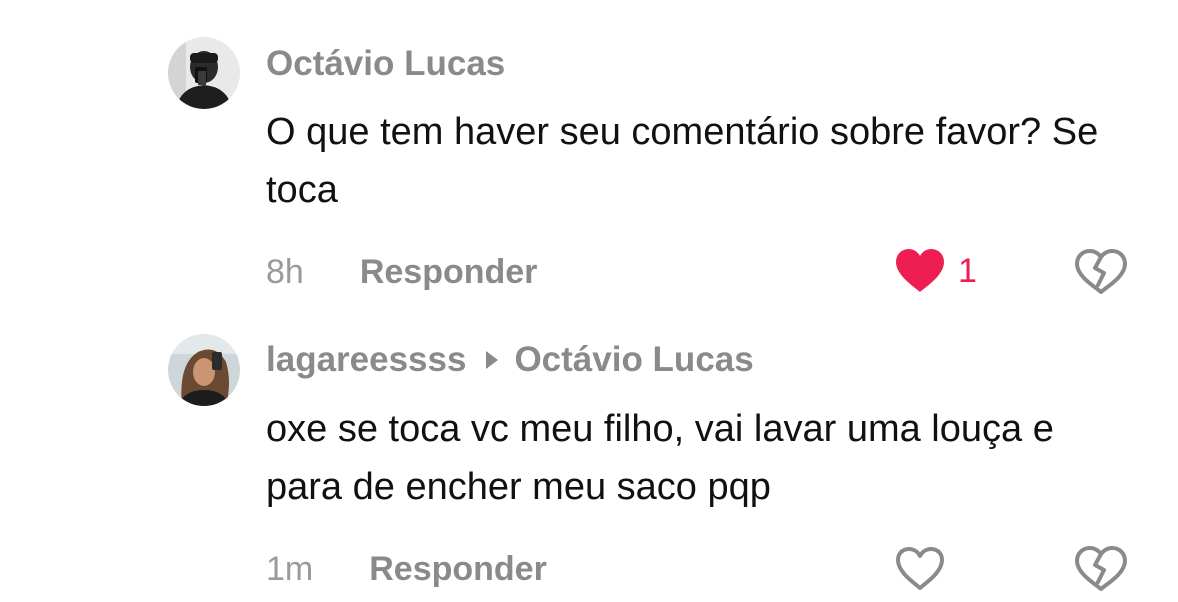  I want to click on like-button: 1, so click(935, 271).